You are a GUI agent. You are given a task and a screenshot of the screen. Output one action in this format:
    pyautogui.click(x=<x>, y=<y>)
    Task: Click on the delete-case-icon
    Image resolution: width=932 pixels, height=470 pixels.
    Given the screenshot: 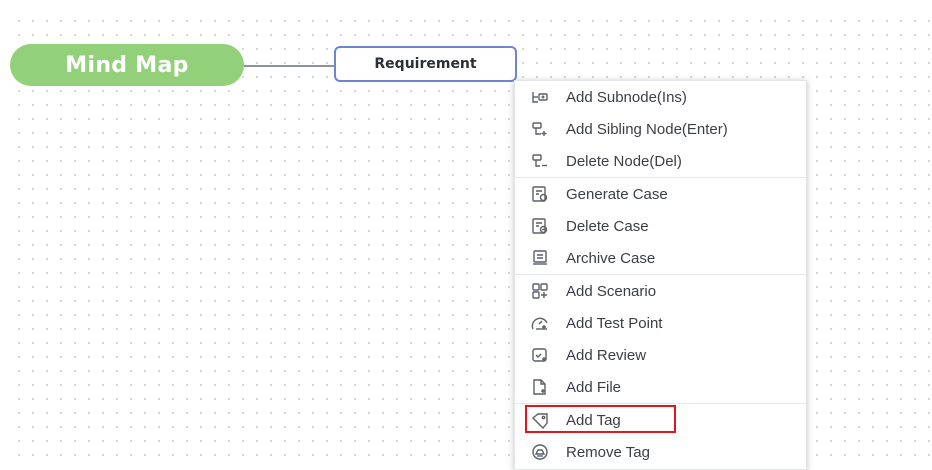 What is the action you would take?
    pyautogui.click(x=540, y=226)
    